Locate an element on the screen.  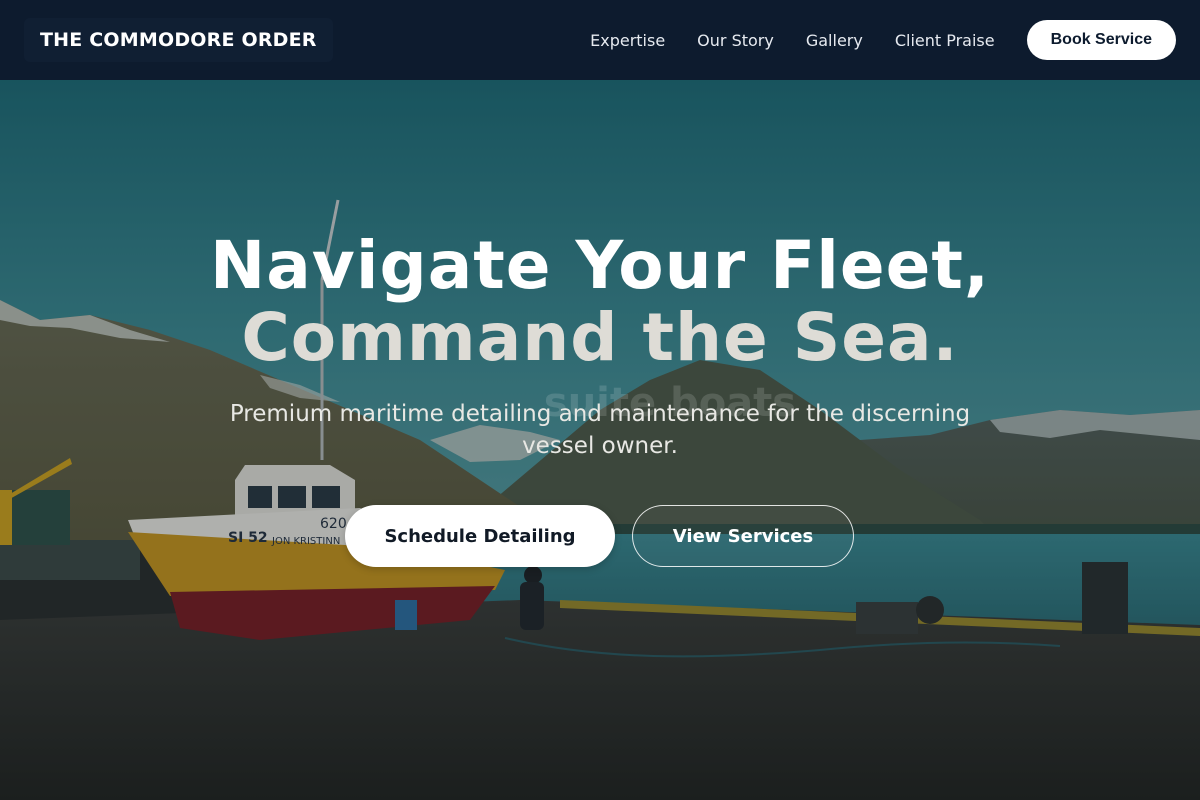
hero-headline-line-2: Command the Sea. is located at coordinates (600, 337).